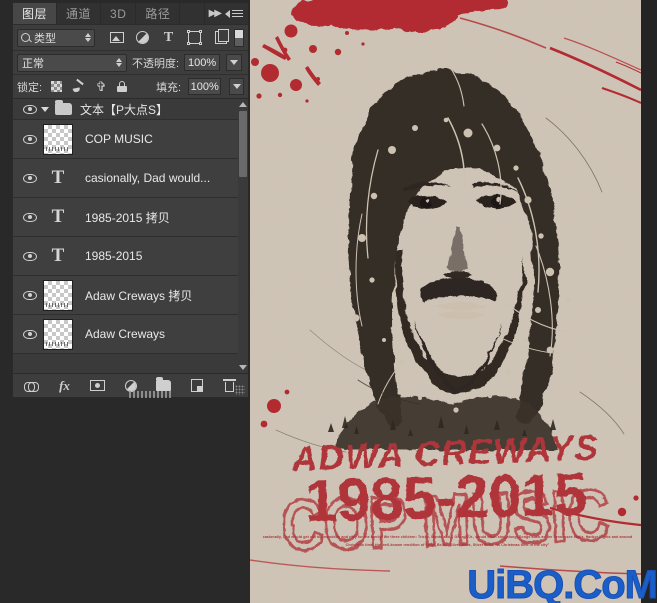 The height and width of the screenshot is (603, 657). I want to click on layer-group-row: 文本【P大点S】, so click(130, 109).